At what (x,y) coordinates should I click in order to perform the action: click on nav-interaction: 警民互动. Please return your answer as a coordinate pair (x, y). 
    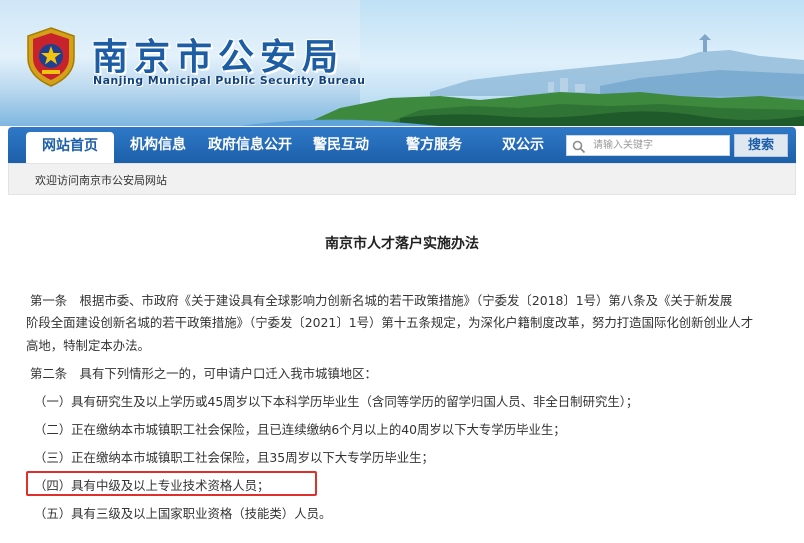
    Looking at the image, I should click on (341, 145).